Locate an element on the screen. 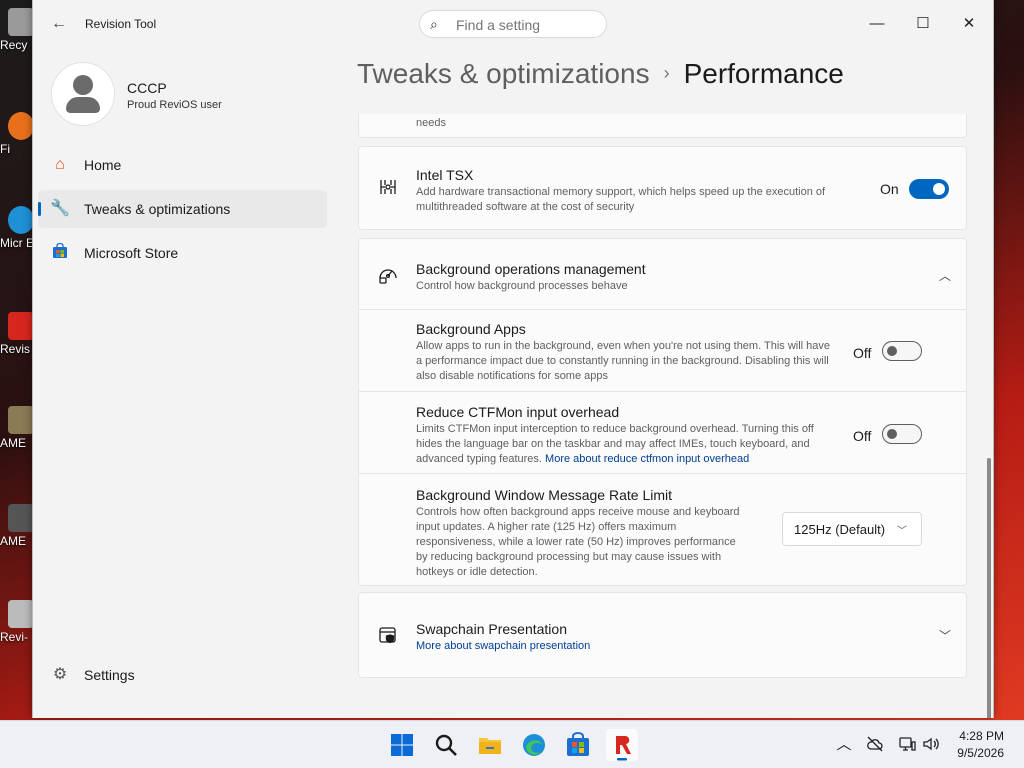 The height and width of the screenshot is (768, 1024). gear-icon: ⚙ is located at coordinates (60, 674).